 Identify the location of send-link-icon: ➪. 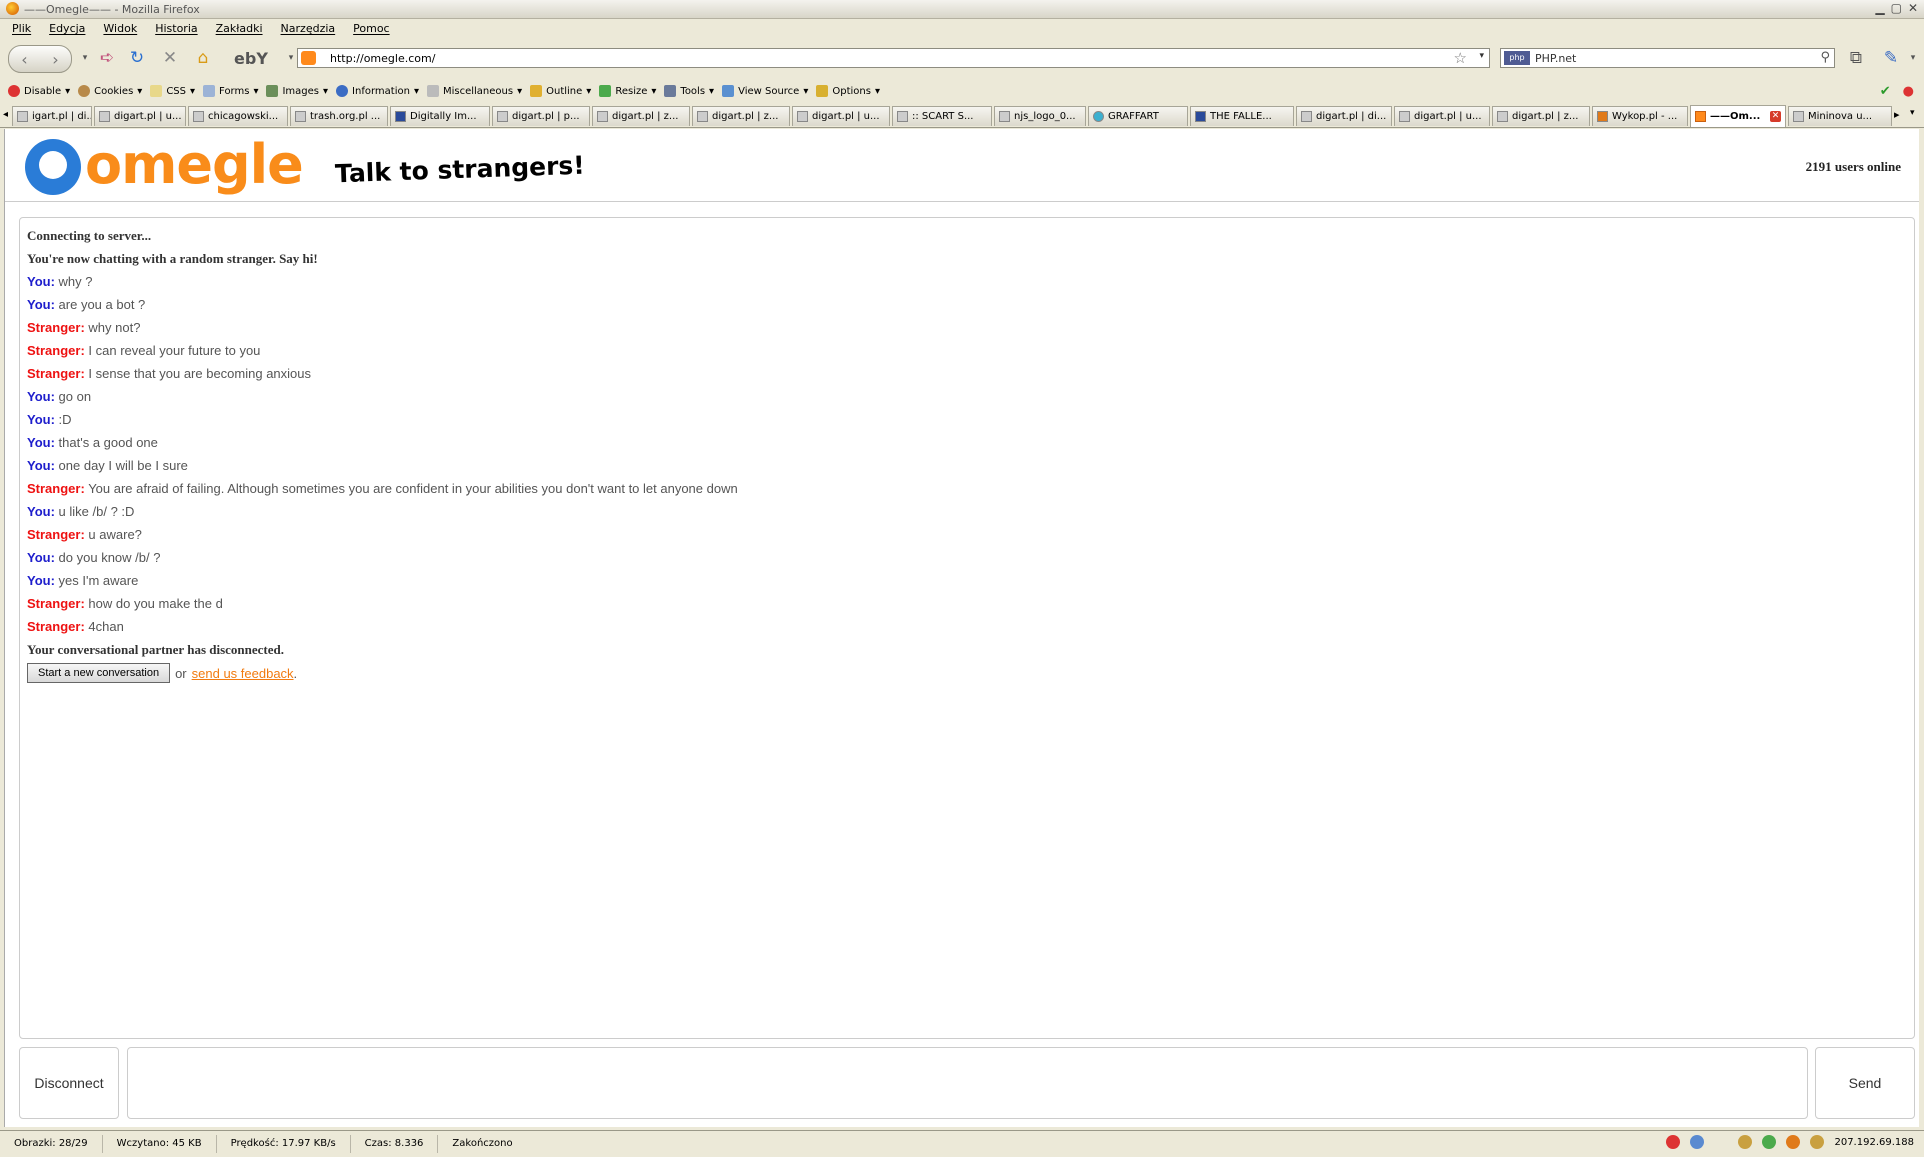
(107, 58).